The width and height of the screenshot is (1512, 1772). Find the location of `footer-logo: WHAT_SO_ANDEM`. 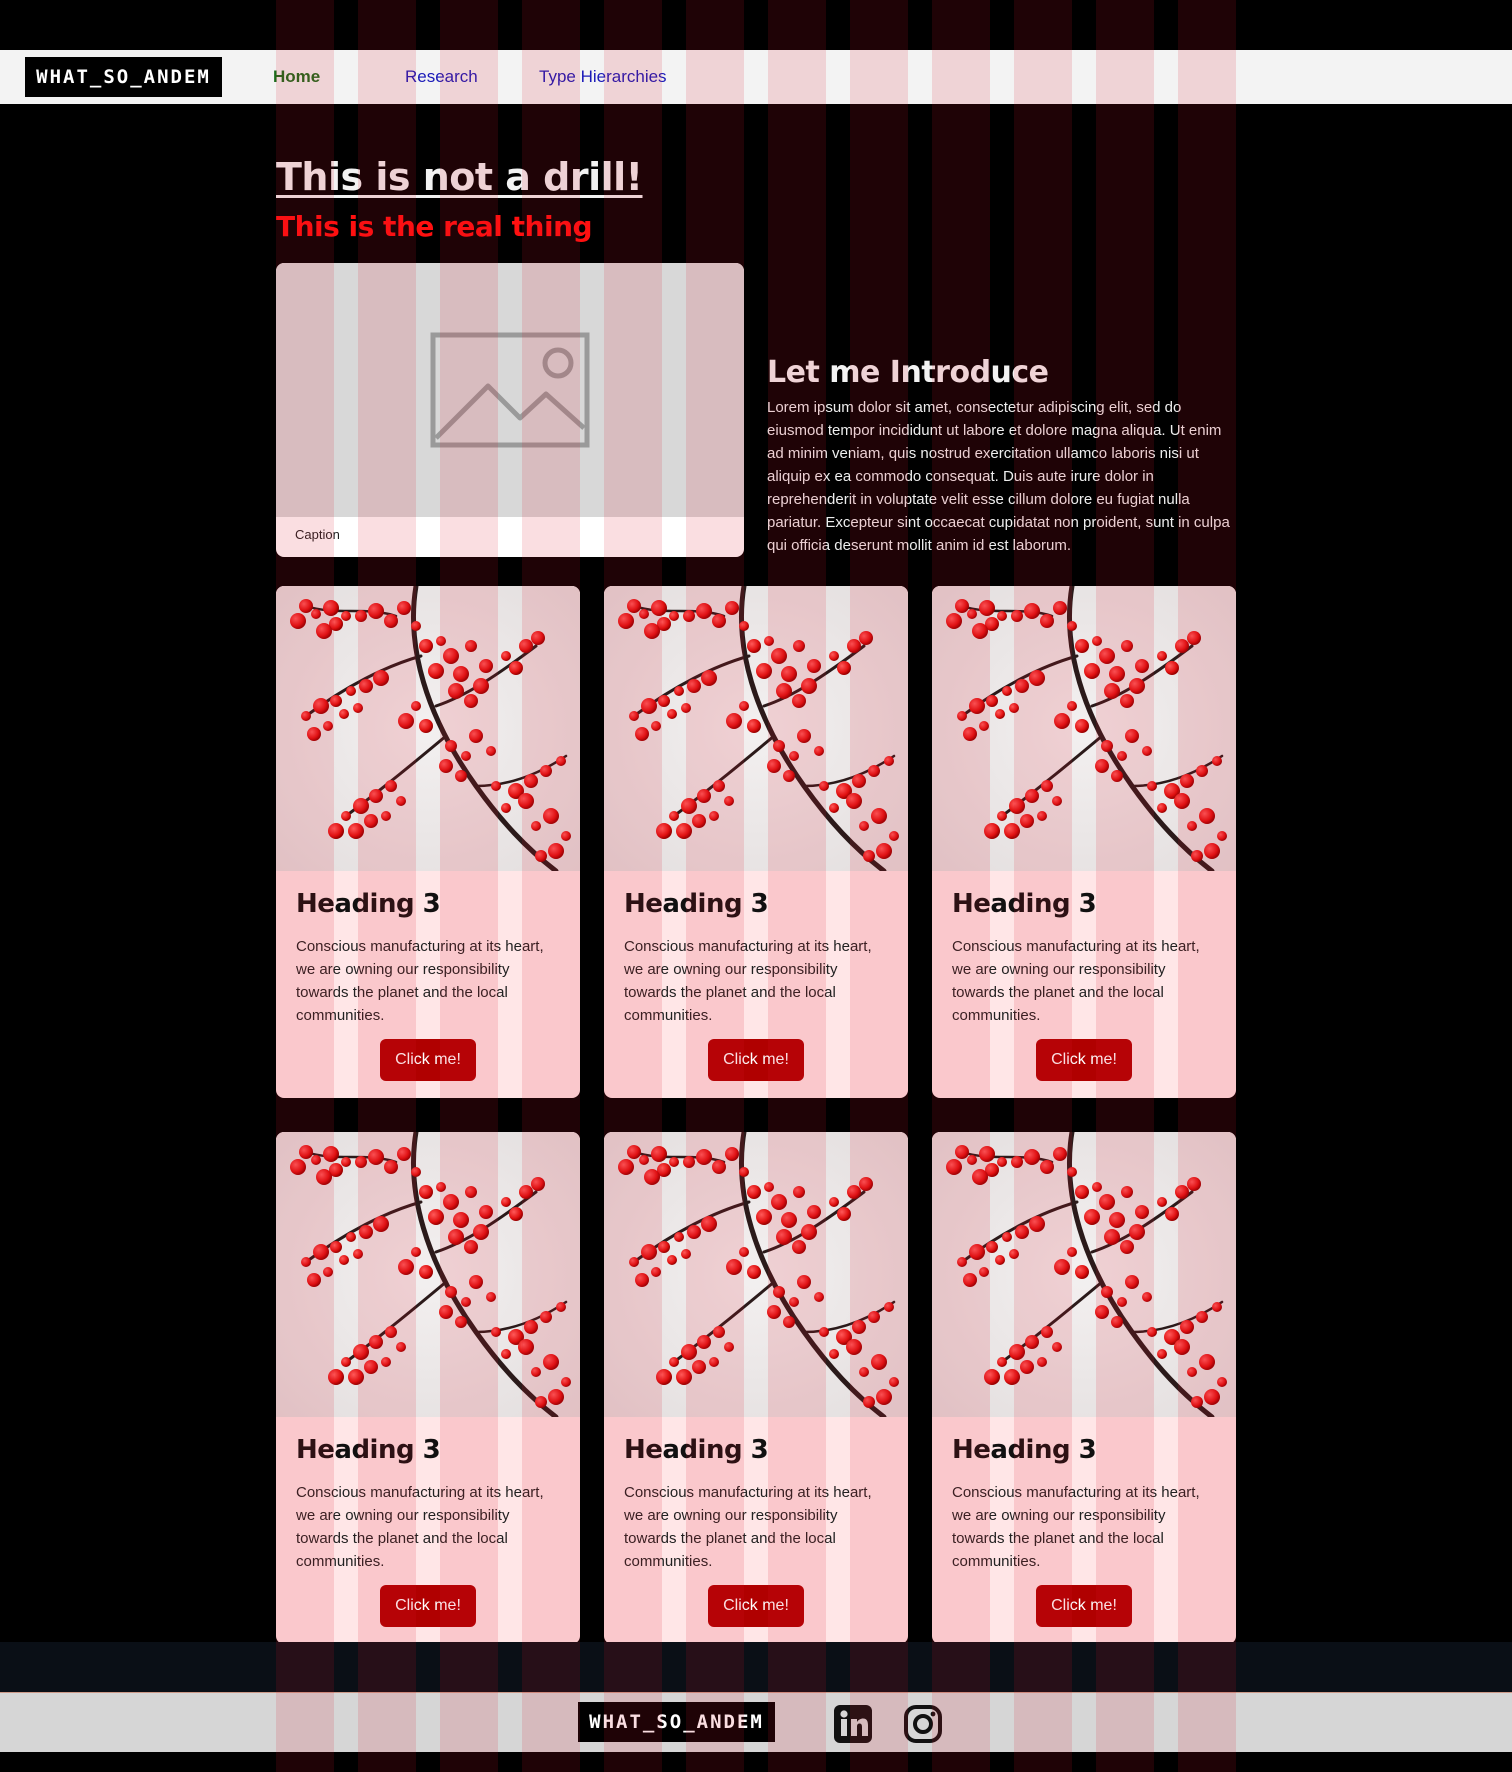

footer-logo: WHAT_SO_ANDEM is located at coordinates (676, 1722).